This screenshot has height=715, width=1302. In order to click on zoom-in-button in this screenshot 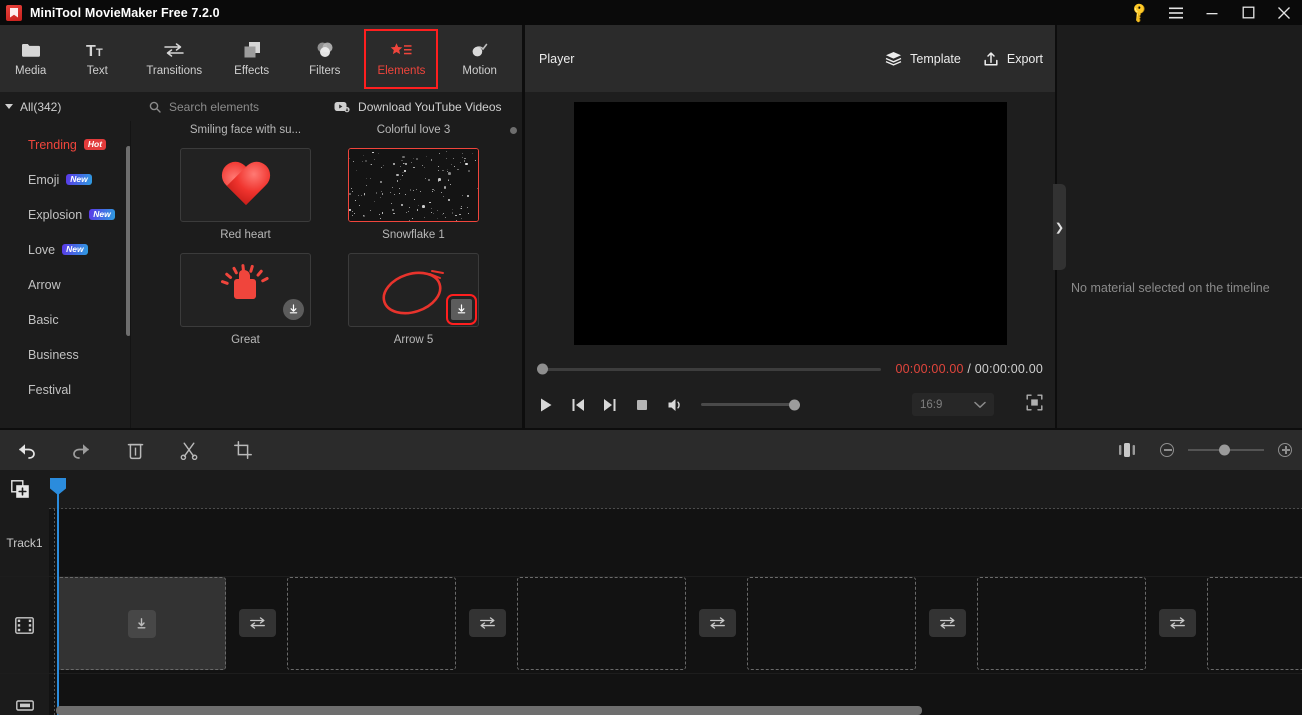, I will do `click(1285, 450)`.